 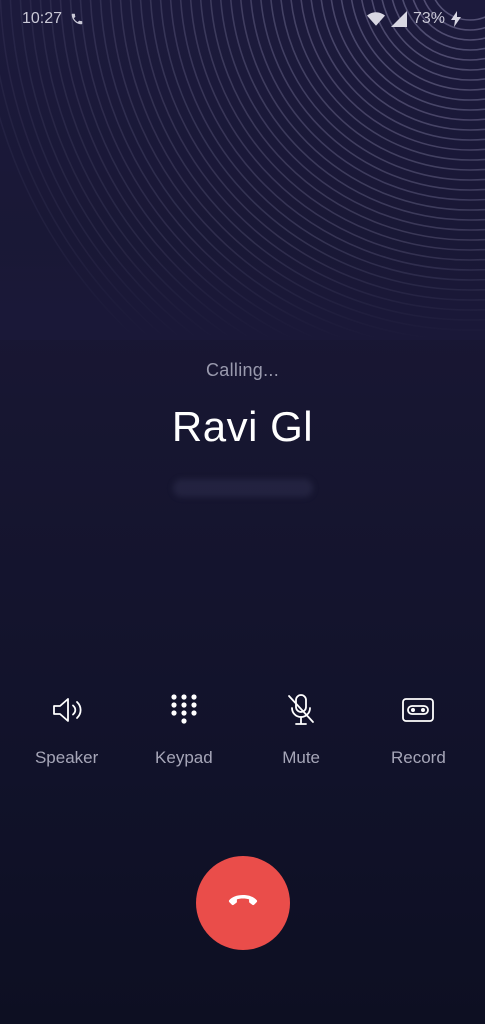 I want to click on mute-icon, so click(x=301, y=710).